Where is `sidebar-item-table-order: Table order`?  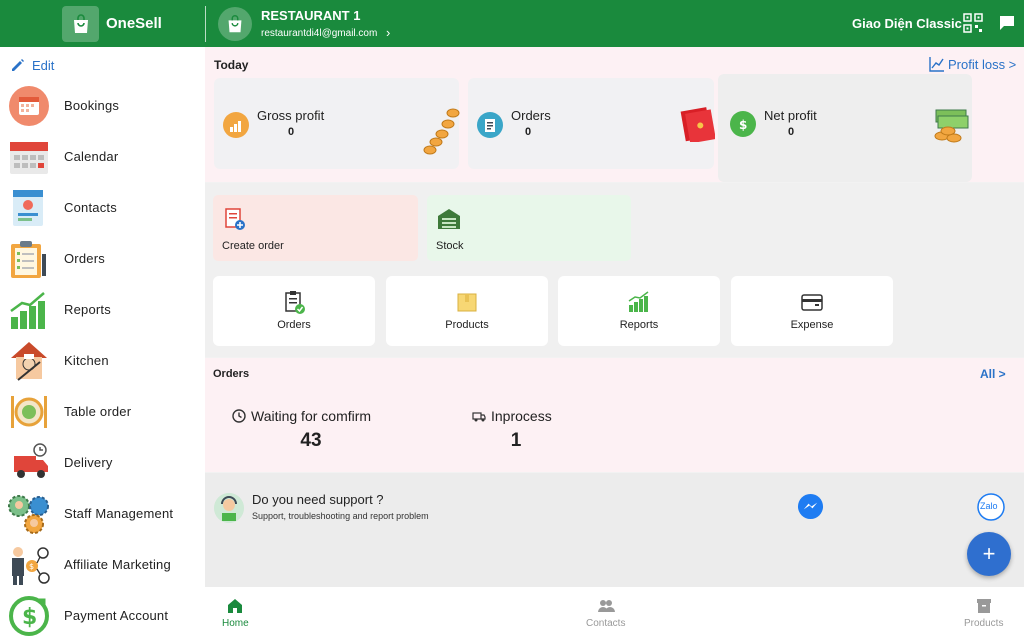
sidebar-item-table-order: Table order is located at coordinates (102, 411).